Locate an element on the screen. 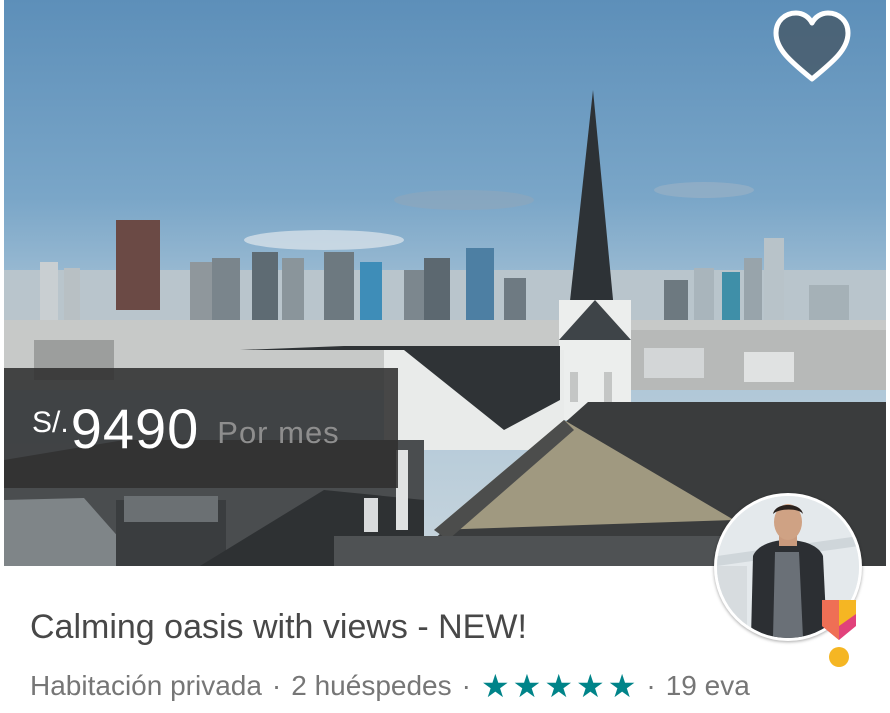  room-type: Habitación privada is located at coordinates (146, 685).